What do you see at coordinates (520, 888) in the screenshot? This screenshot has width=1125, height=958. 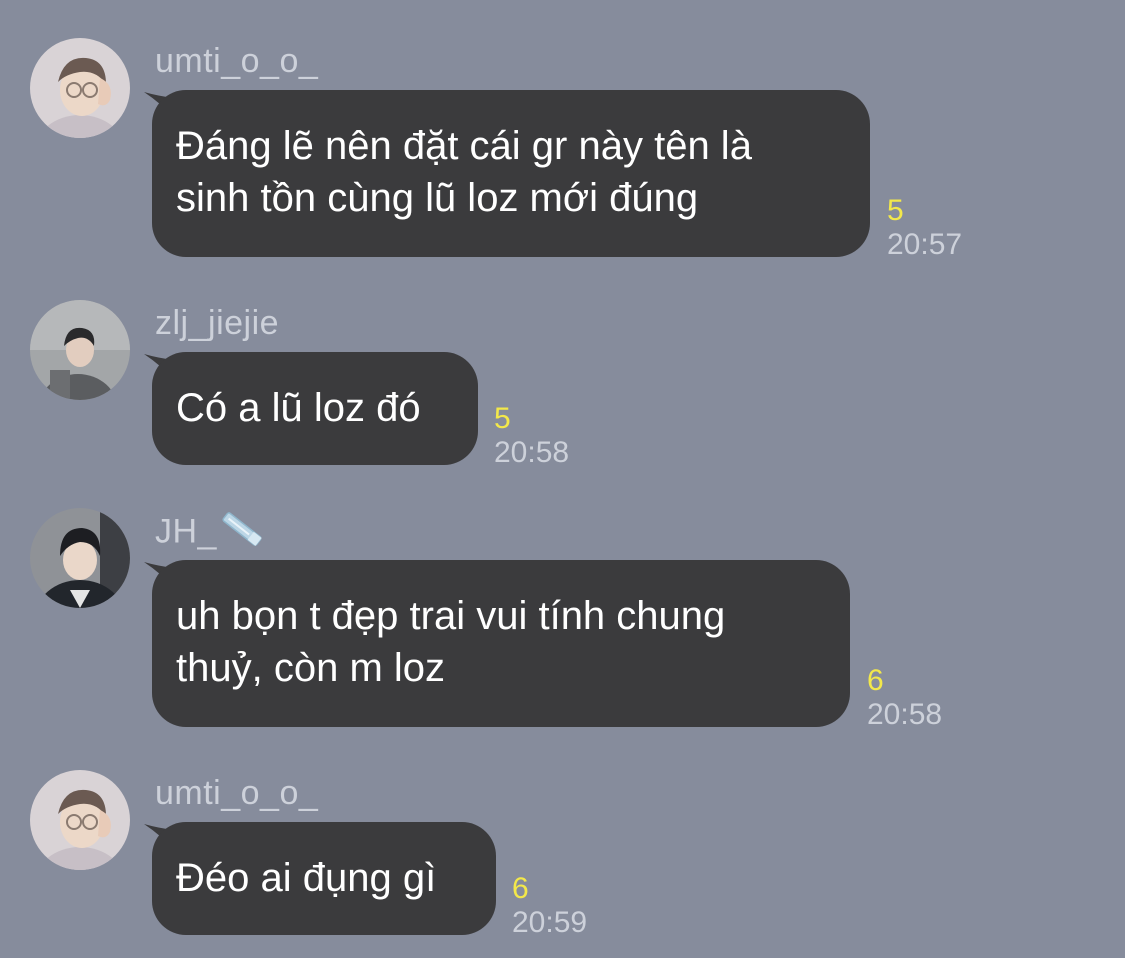 I see `unread-count: 6` at bounding box center [520, 888].